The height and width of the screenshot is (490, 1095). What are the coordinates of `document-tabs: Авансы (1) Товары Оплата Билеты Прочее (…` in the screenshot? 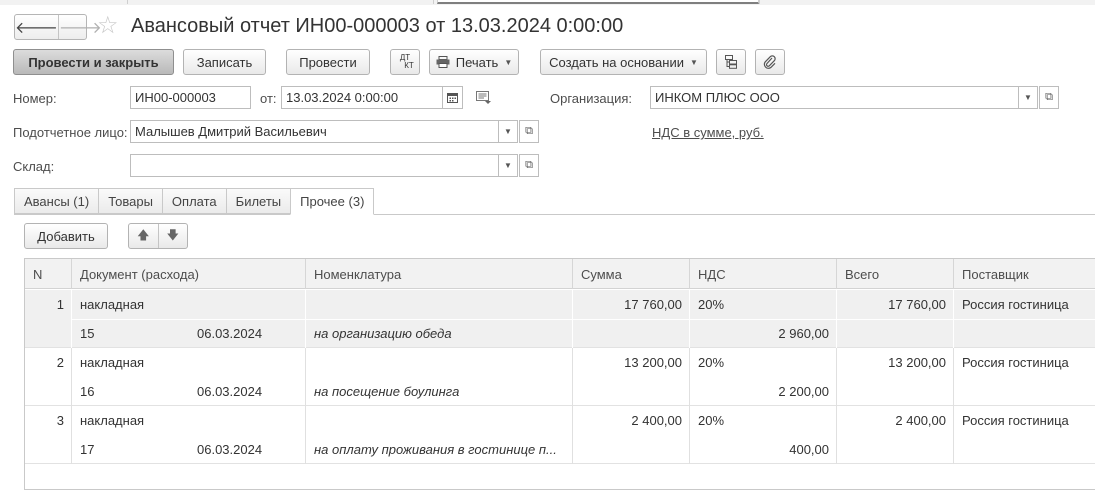 It's located at (194, 201).